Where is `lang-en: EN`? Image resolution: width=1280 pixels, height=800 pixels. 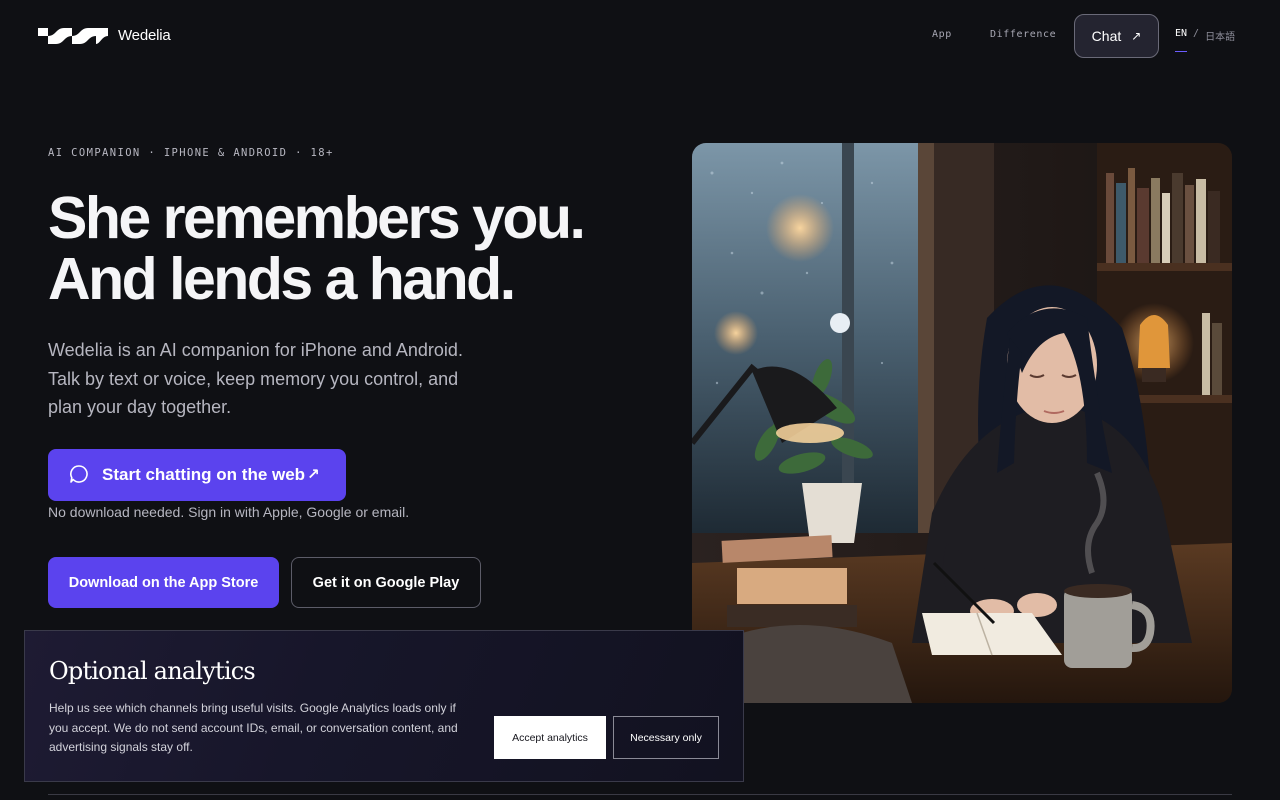 lang-en: EN is located at coordinates (1181, 40).